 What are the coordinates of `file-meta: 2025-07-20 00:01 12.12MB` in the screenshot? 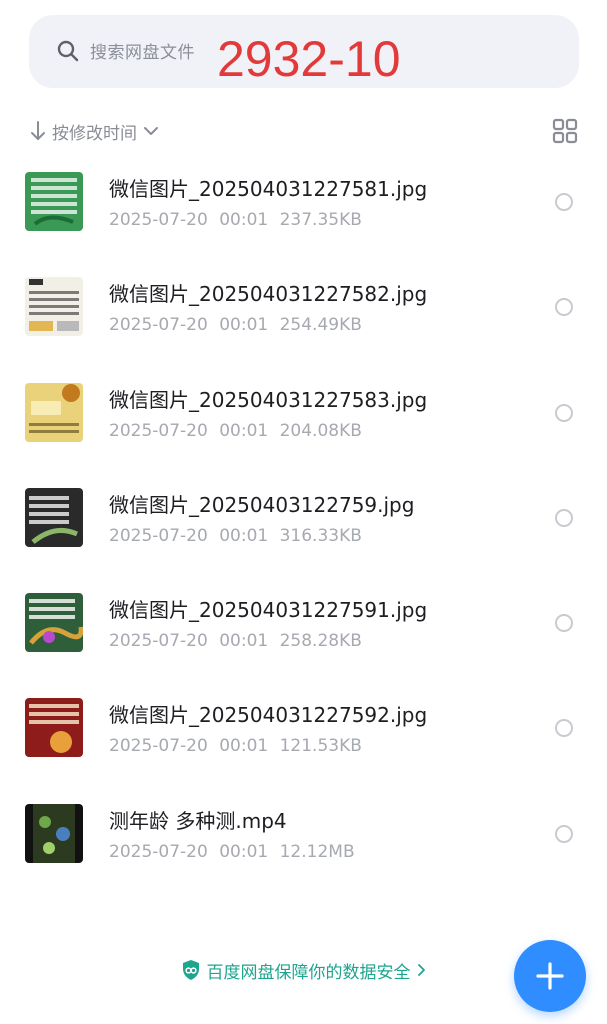 It's located at (232, 851).